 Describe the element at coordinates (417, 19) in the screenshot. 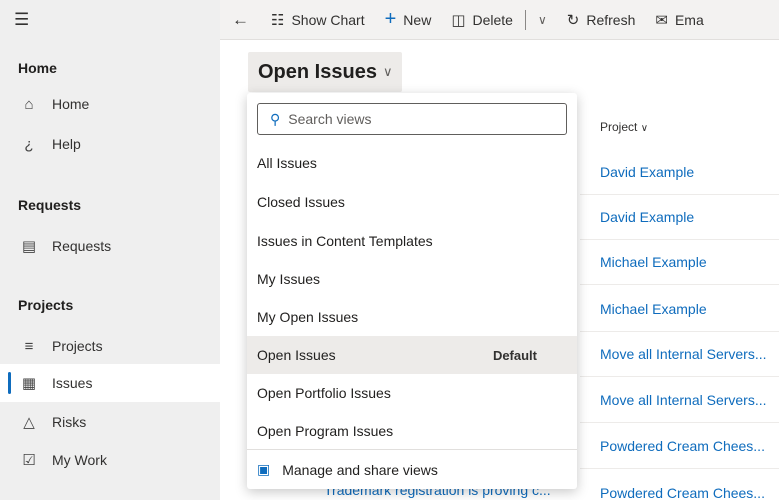

I see `new-label: New` at that location.